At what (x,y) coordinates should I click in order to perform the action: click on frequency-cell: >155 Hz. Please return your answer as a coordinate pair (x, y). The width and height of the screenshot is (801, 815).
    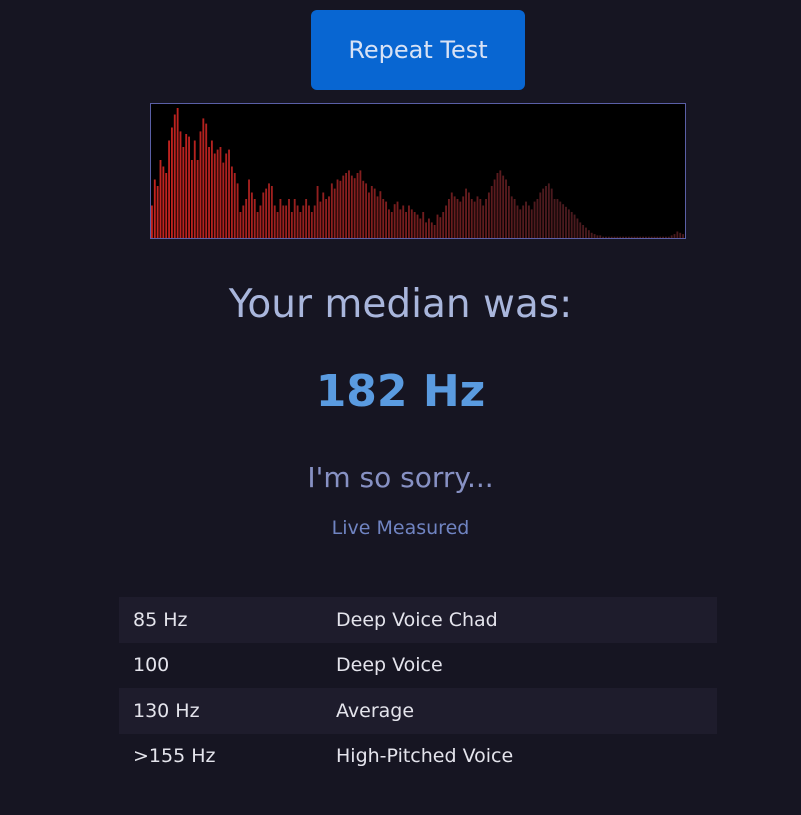
    Looking at the image, I should click on (174, 756).